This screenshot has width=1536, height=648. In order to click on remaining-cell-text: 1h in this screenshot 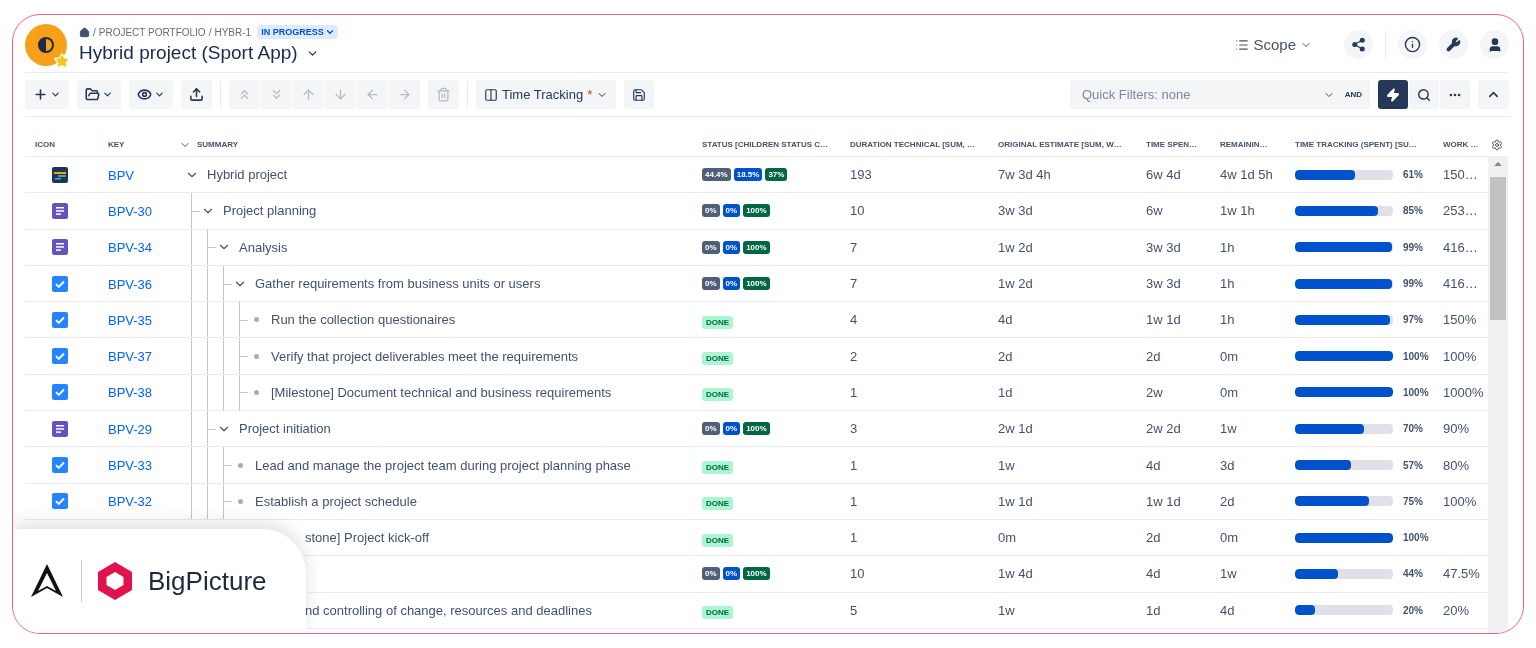, I will do `click(1227, 247)`.